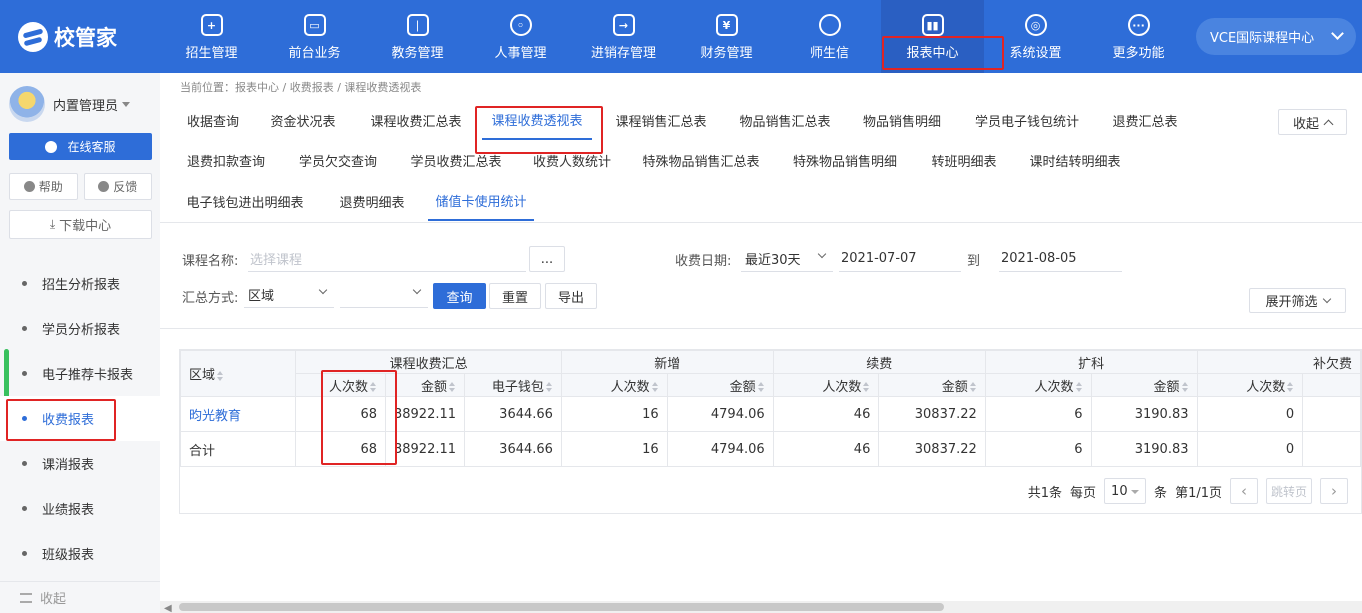 The height and width of the screenshot is (613, 1362). I want to click on report-tab-row3-1: 退费明细表, so click(372, 201).